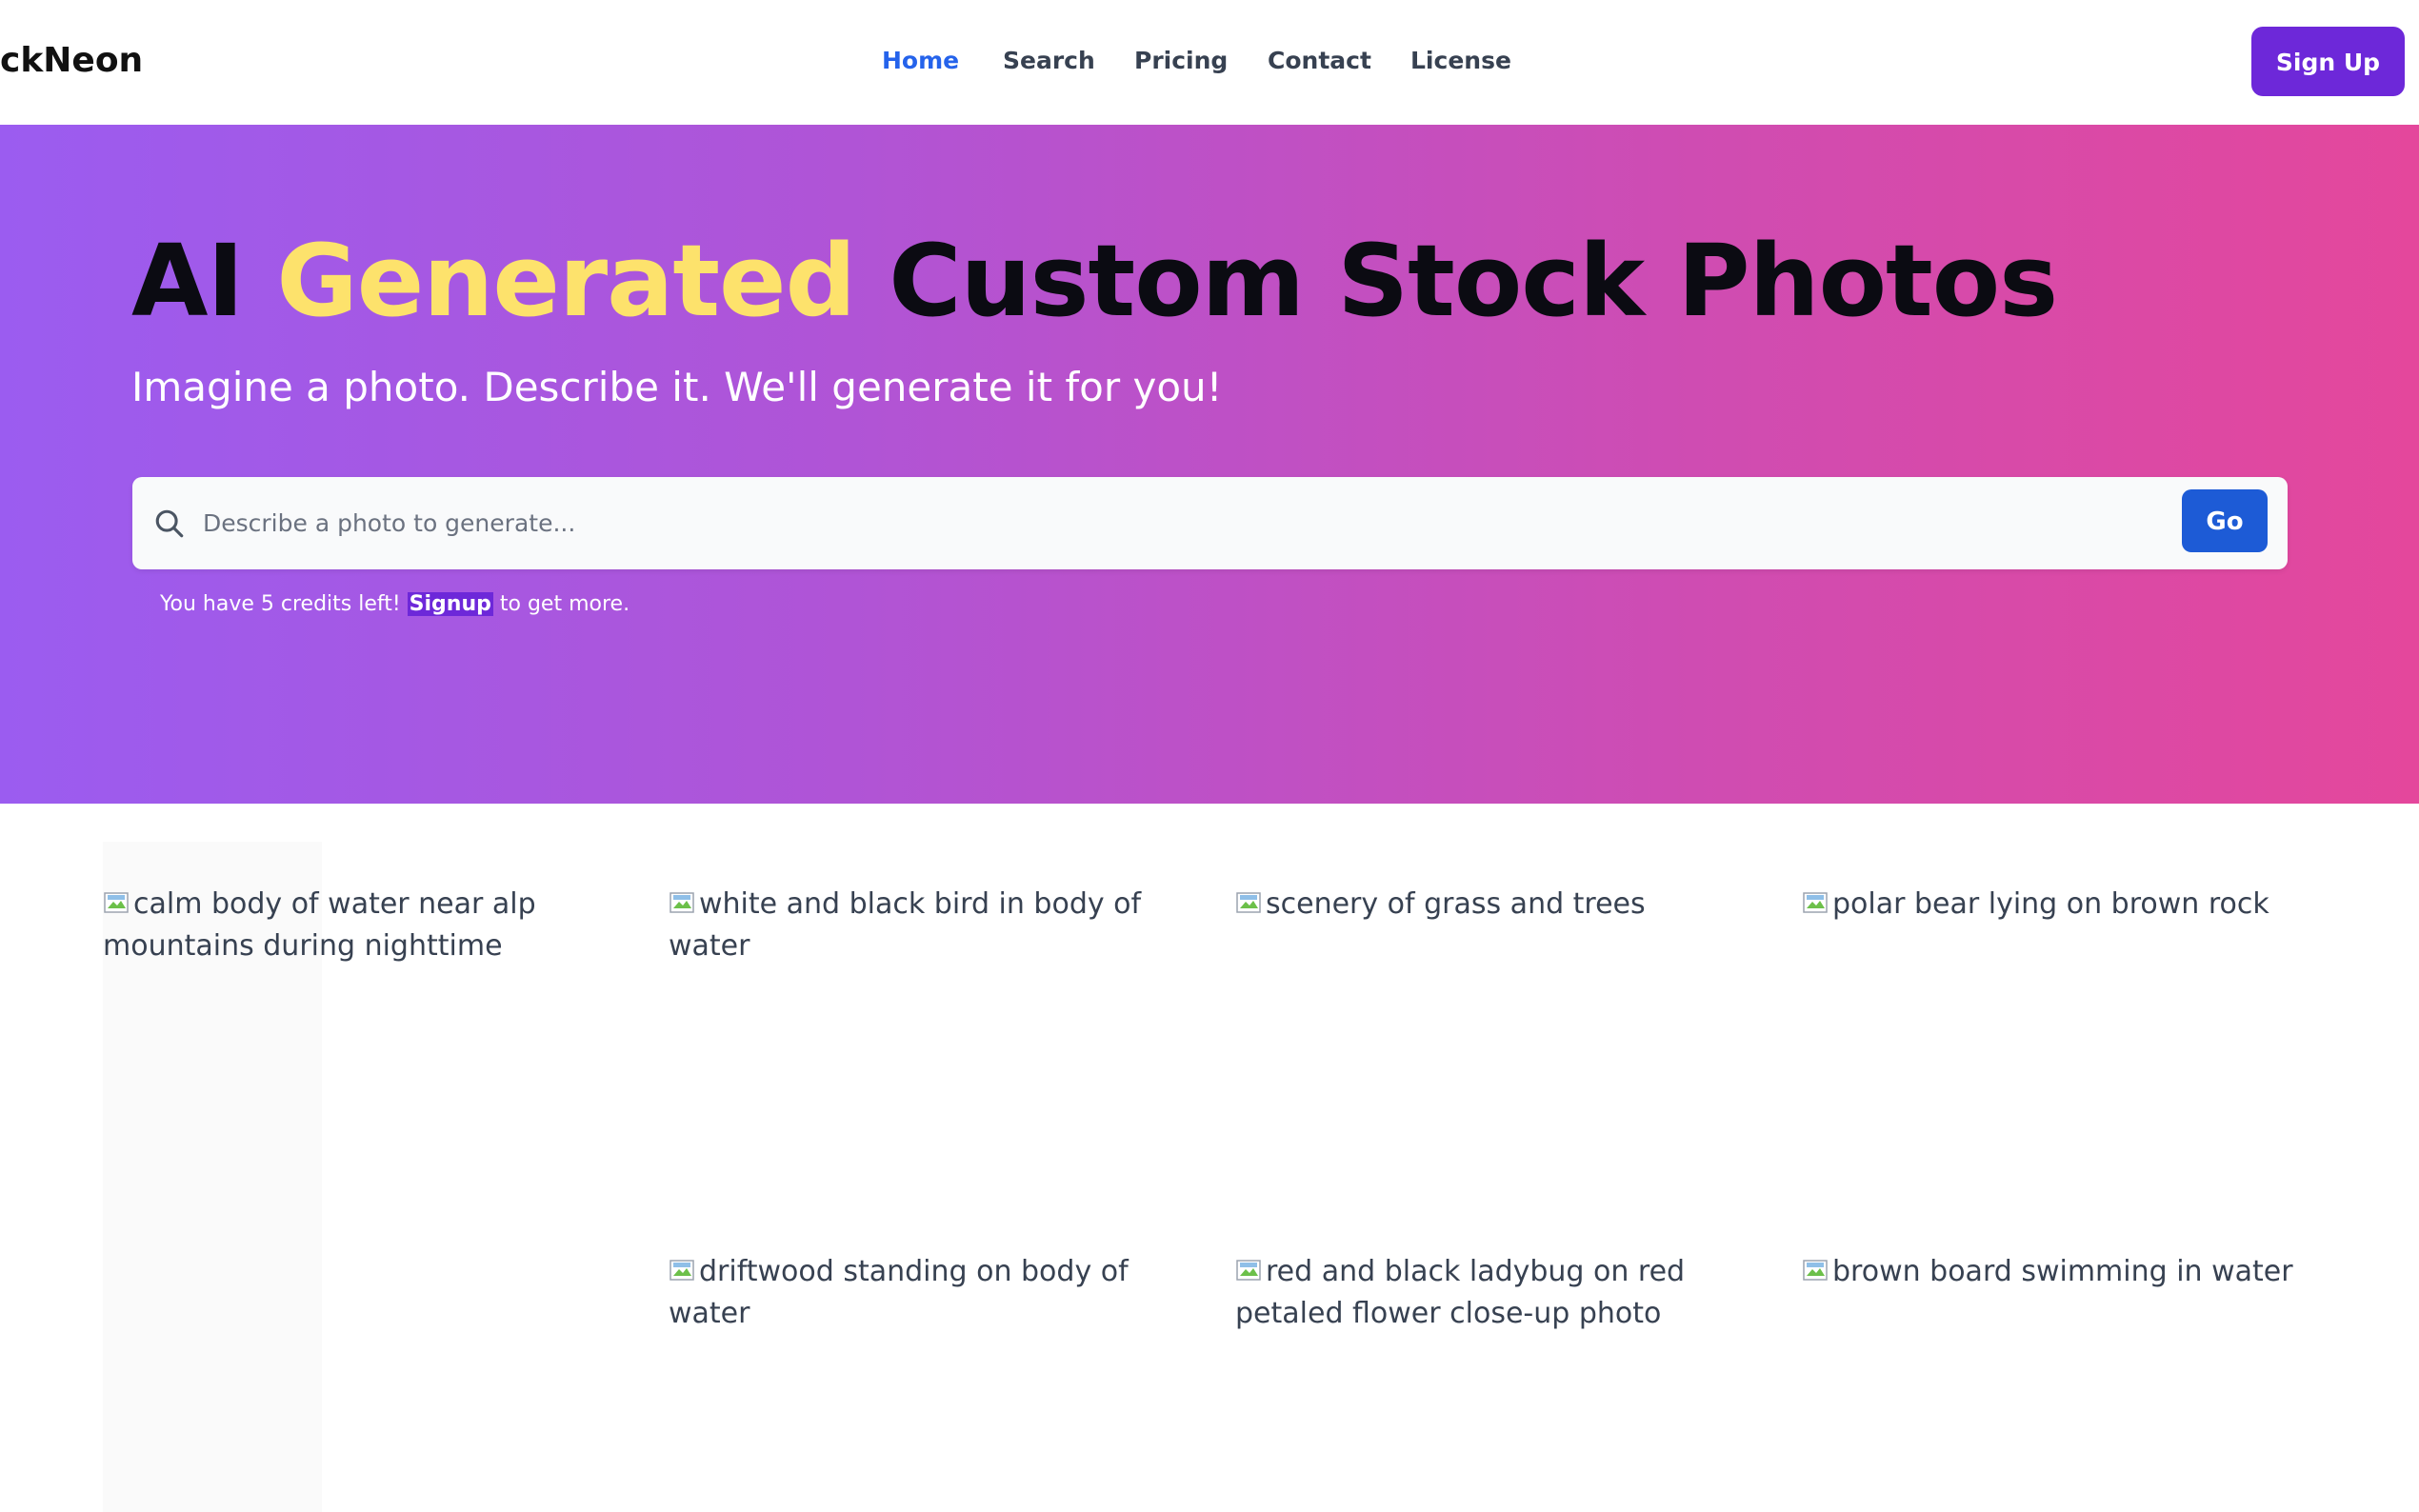 The image size is (2419, 1512). Describe the element at coordinates (450, 604) in the screenshot. I see `signup-link: Signup` at that location.